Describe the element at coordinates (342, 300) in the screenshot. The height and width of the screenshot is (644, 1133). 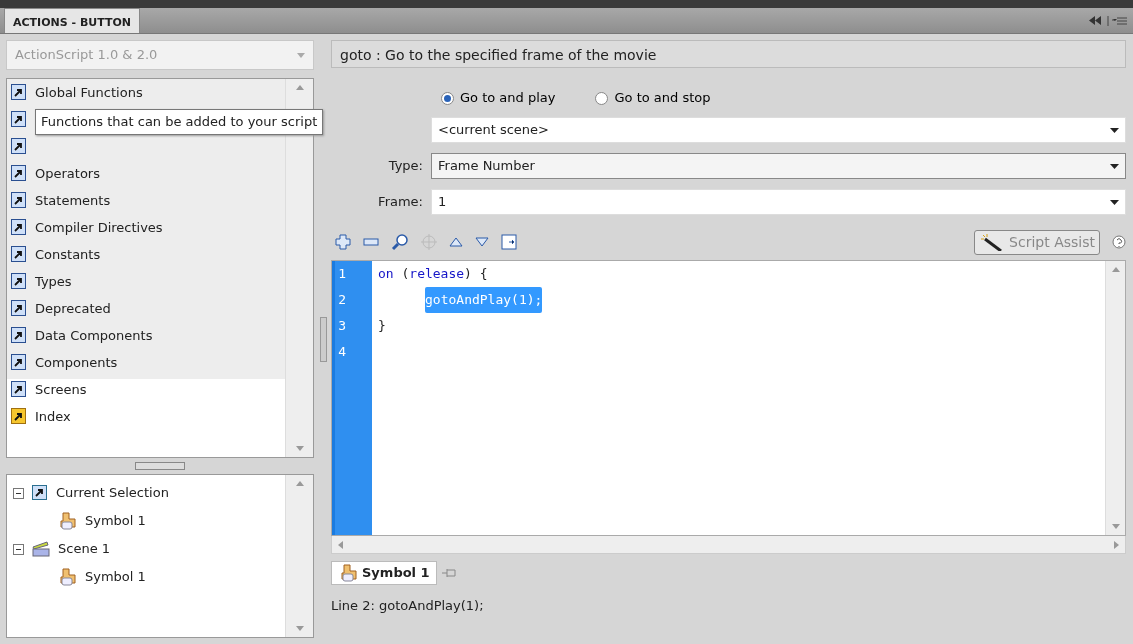
I see `line-number: 2` at that location.